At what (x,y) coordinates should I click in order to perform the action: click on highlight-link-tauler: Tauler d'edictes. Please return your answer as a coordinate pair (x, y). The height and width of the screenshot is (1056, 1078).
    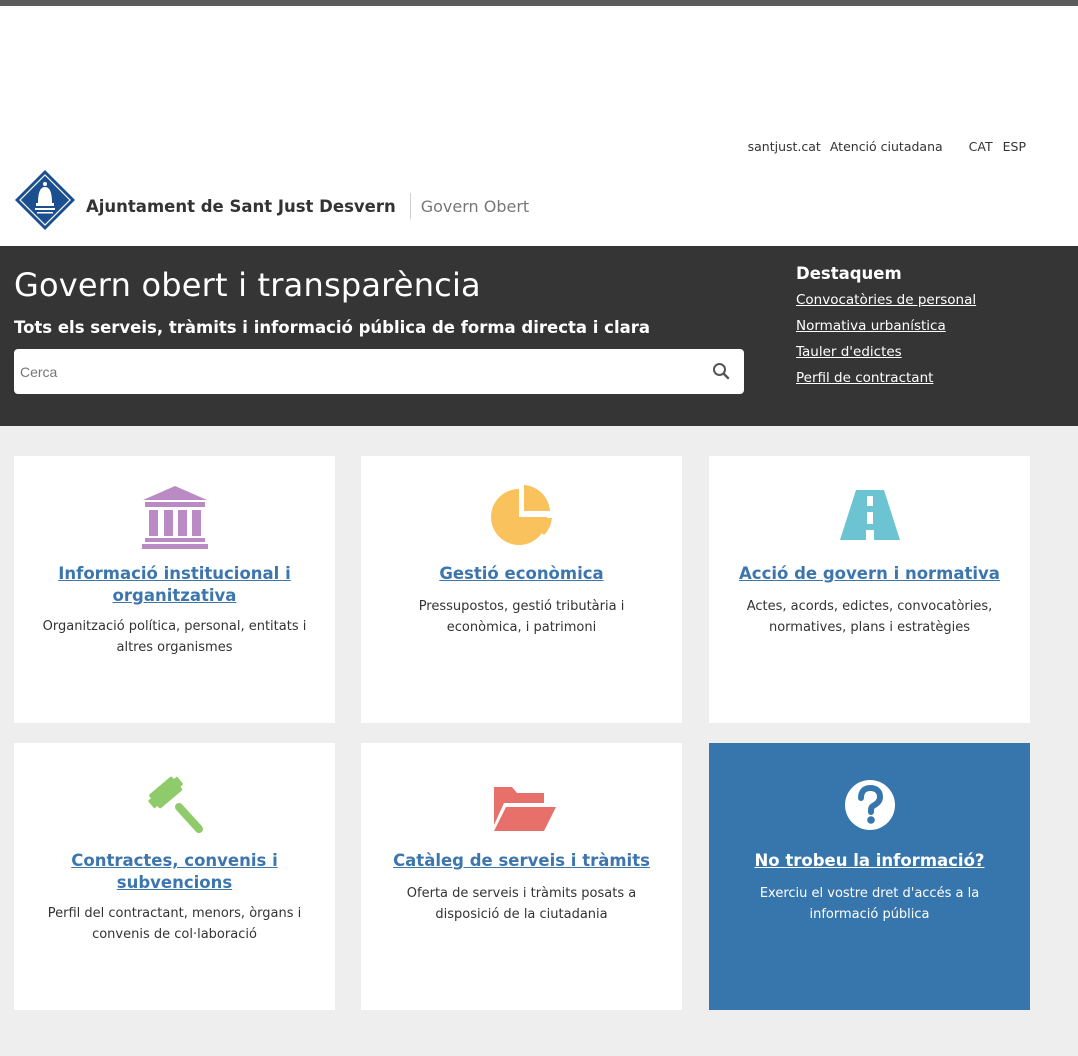
    Looking at the image, I should click on (886, 352).